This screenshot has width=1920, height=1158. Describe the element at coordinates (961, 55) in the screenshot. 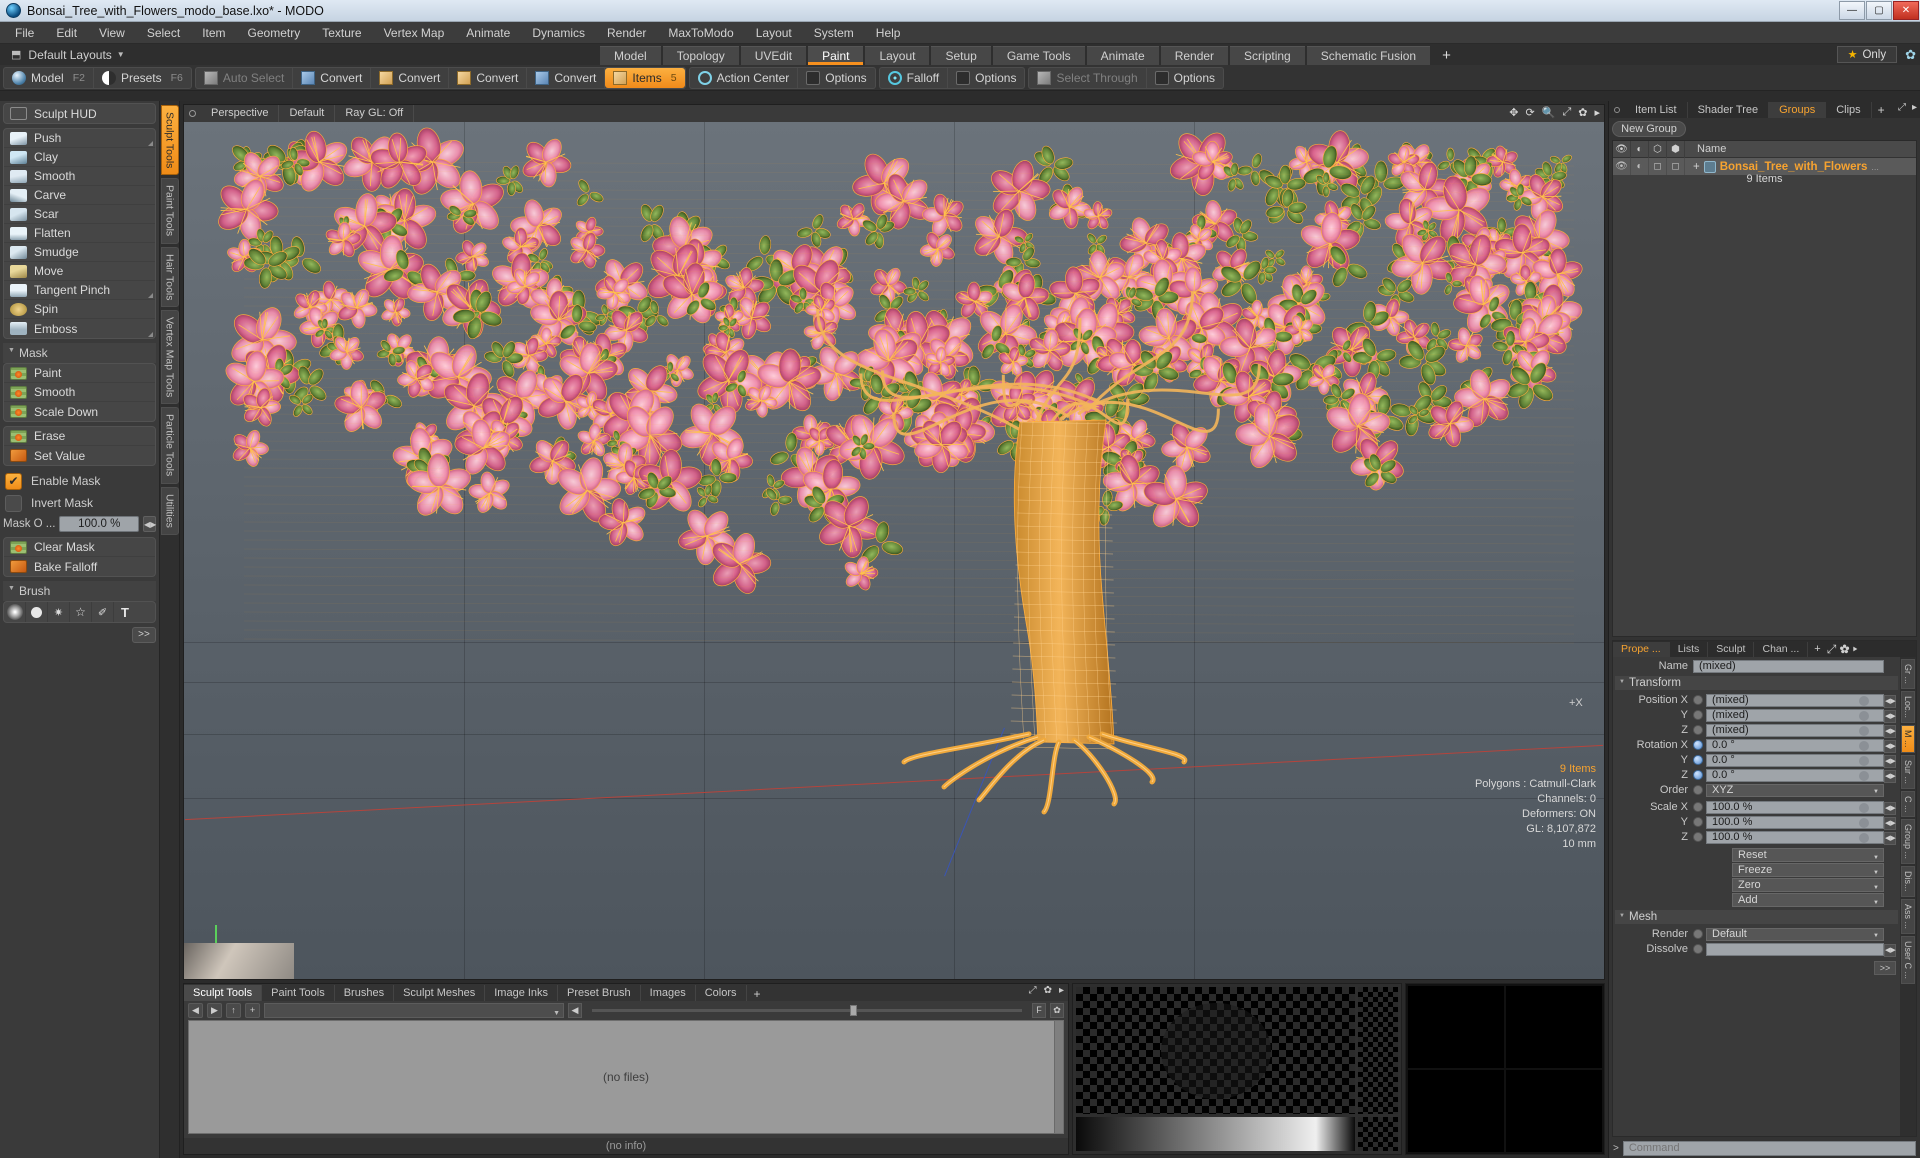

I see `tab-setup: Setup` at that location.